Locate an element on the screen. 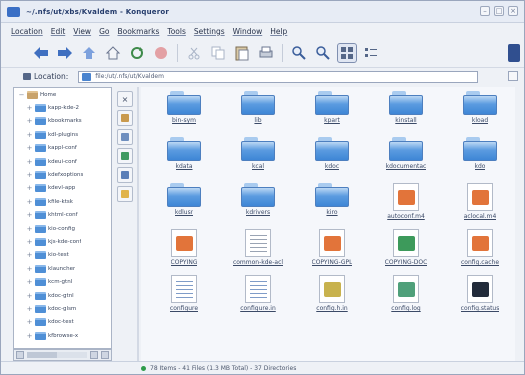  tree-item: + kfbrowse-x is located at coordinates (62, 335).